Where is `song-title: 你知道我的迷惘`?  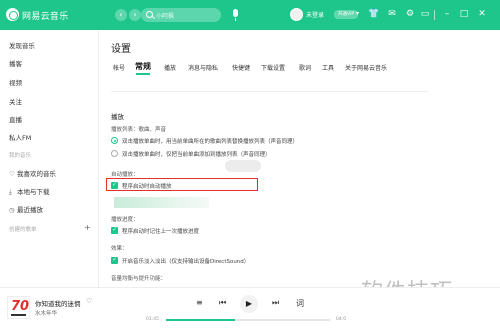 song-title: 你知道我的迷惘 is located at coordinates (58, 303).